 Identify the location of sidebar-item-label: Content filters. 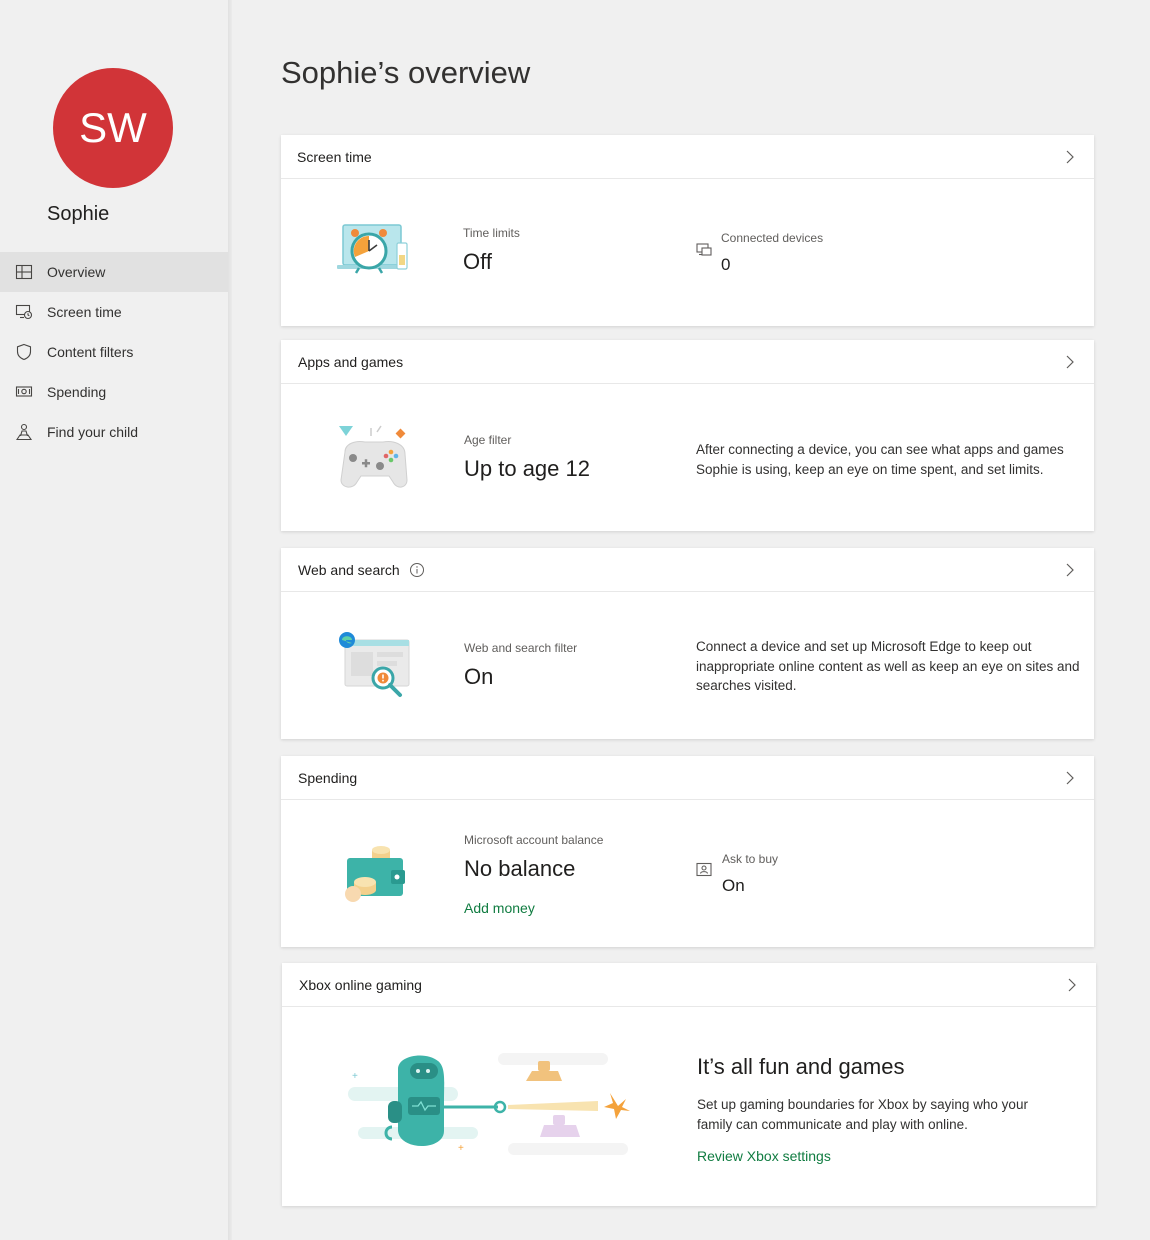
(90, 352).